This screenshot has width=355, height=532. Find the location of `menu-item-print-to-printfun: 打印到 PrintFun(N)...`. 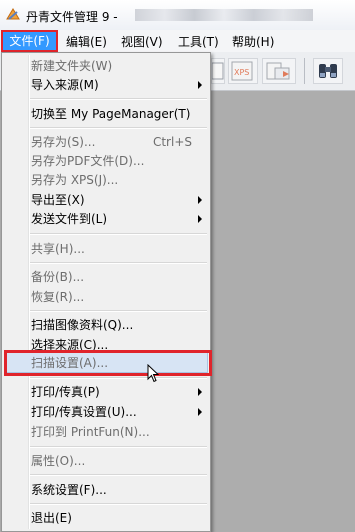

menu-item-print-to-printfun: 打印到 PrintFun(N)... is located at coordinates (117, 432).